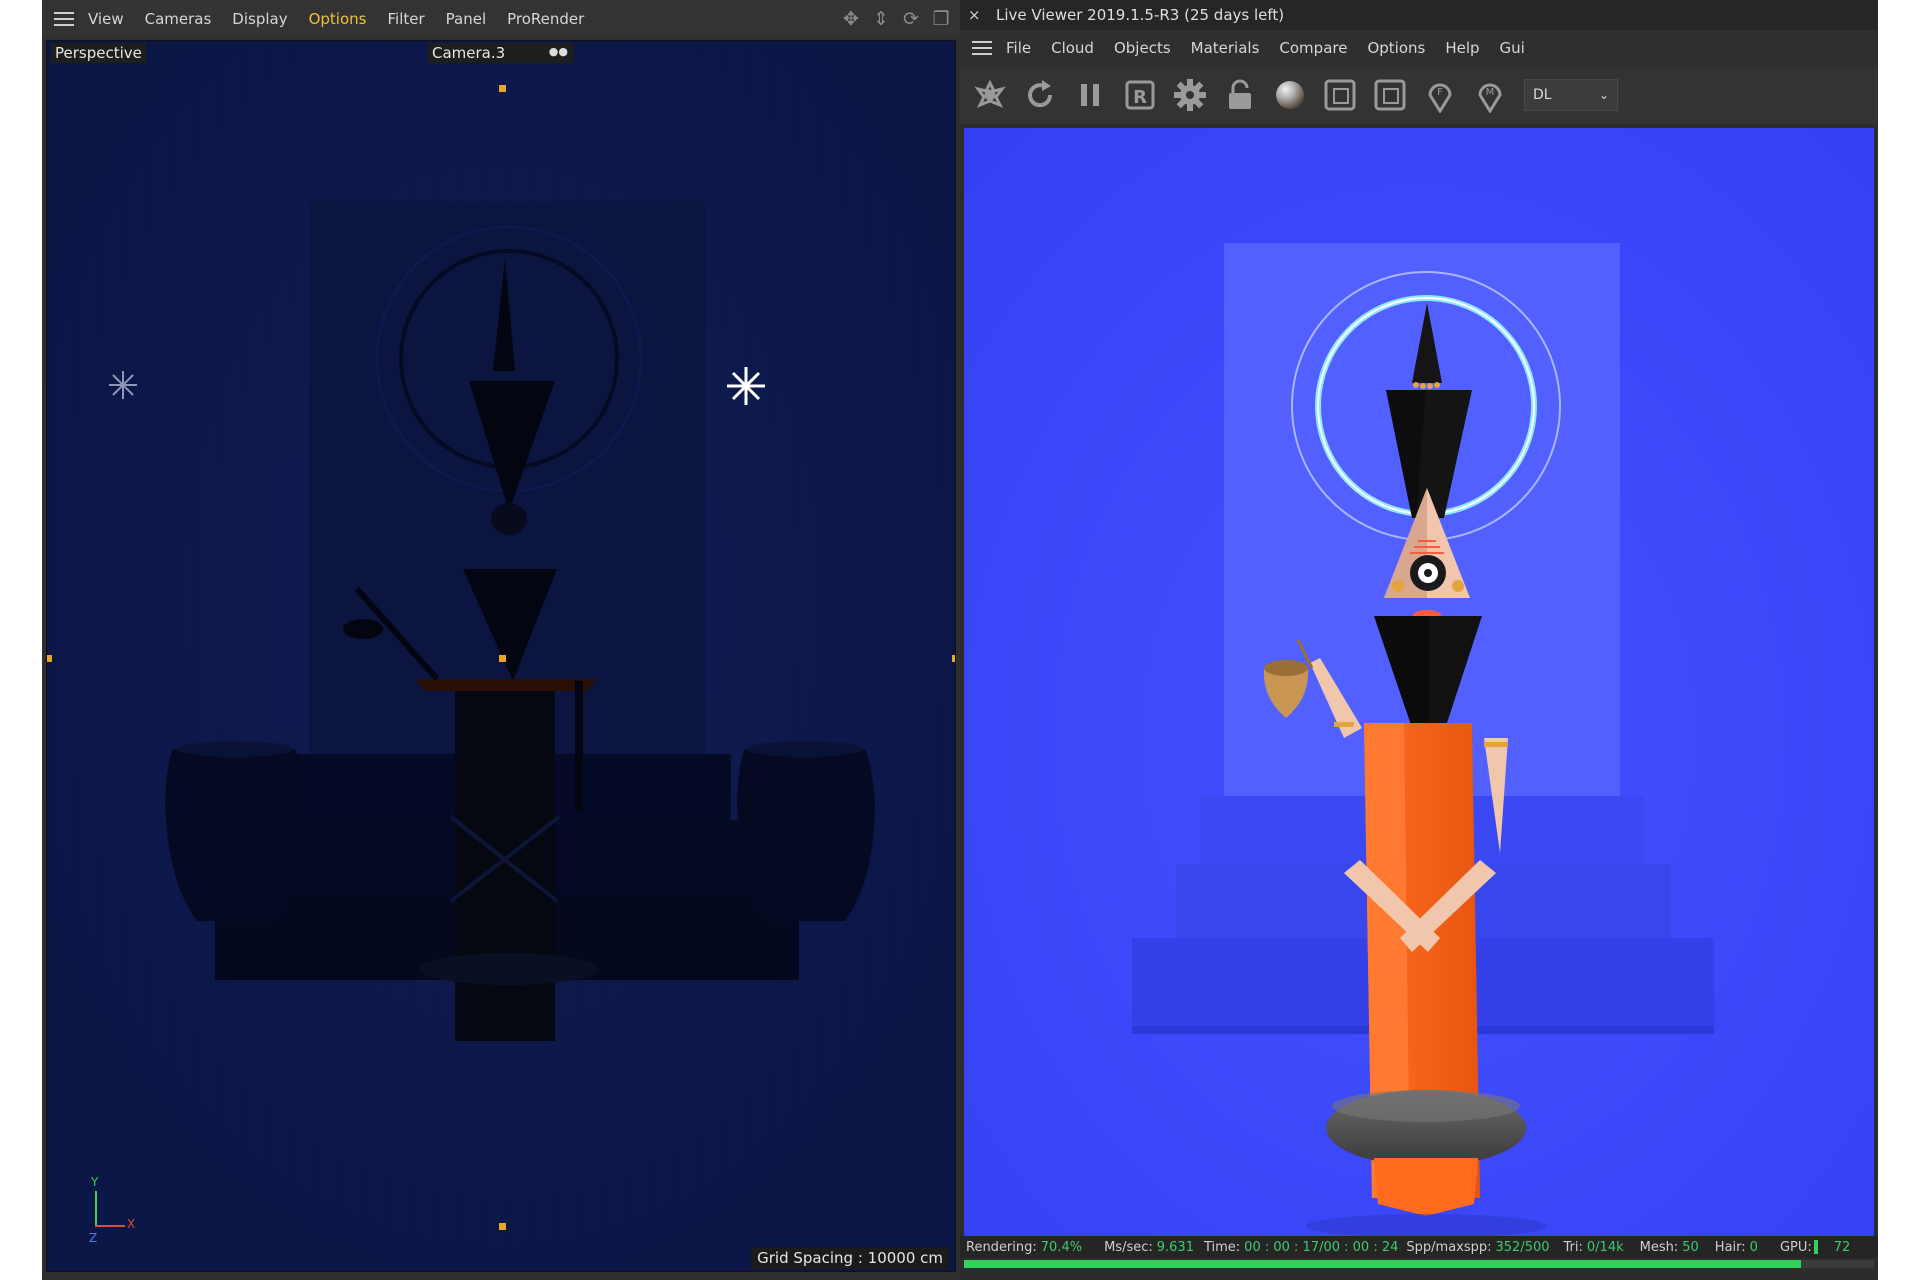 Image resolution: width=1920 pixels, height=1280 pixels. What do you see at coordinates (259, 19) in the screenshot?
I see `menu-display: Display` at bounding box center [259, 19].